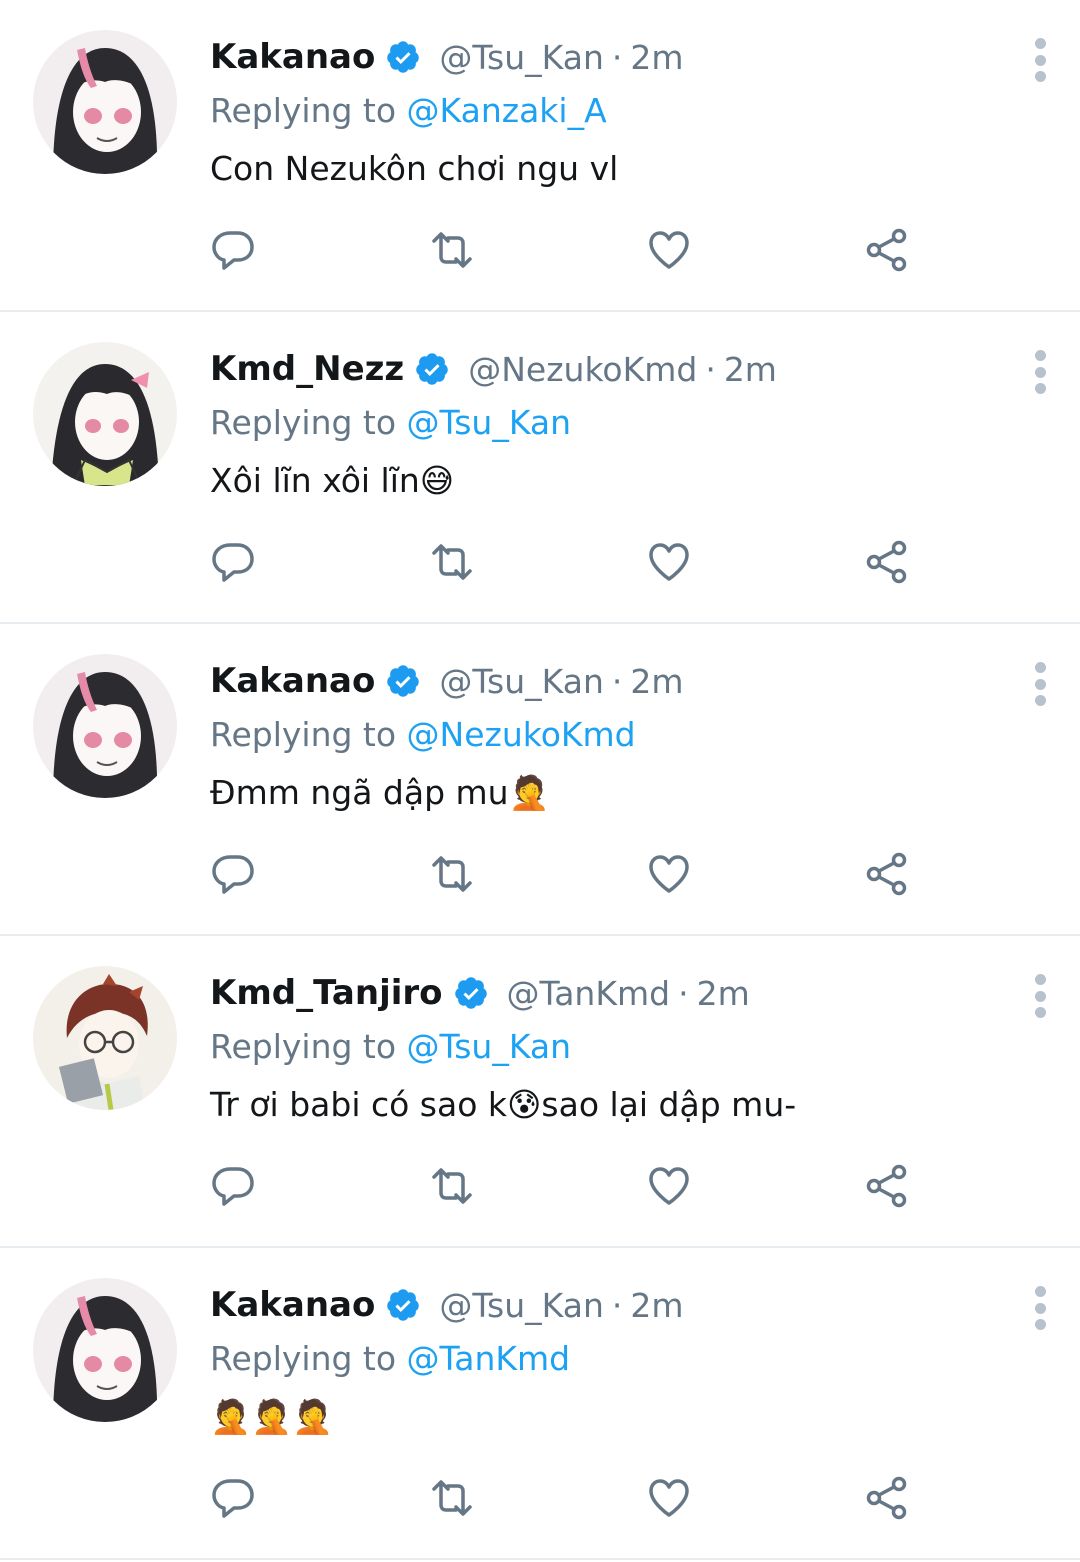 The image size is (1080, 1562). Describe the element at coordinates (326, 993) in the screenshot. I see `display-name: Kmd_Tanjiro` at that location.